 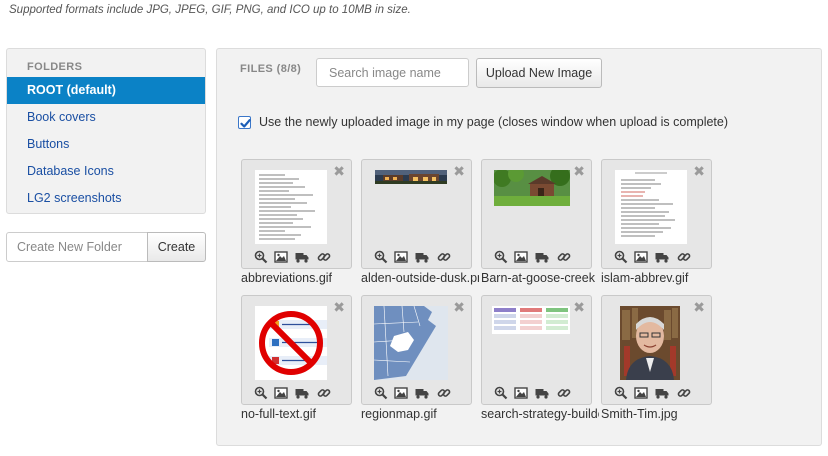 I want to click on checkmark-icon, so click(x=245, y=123).